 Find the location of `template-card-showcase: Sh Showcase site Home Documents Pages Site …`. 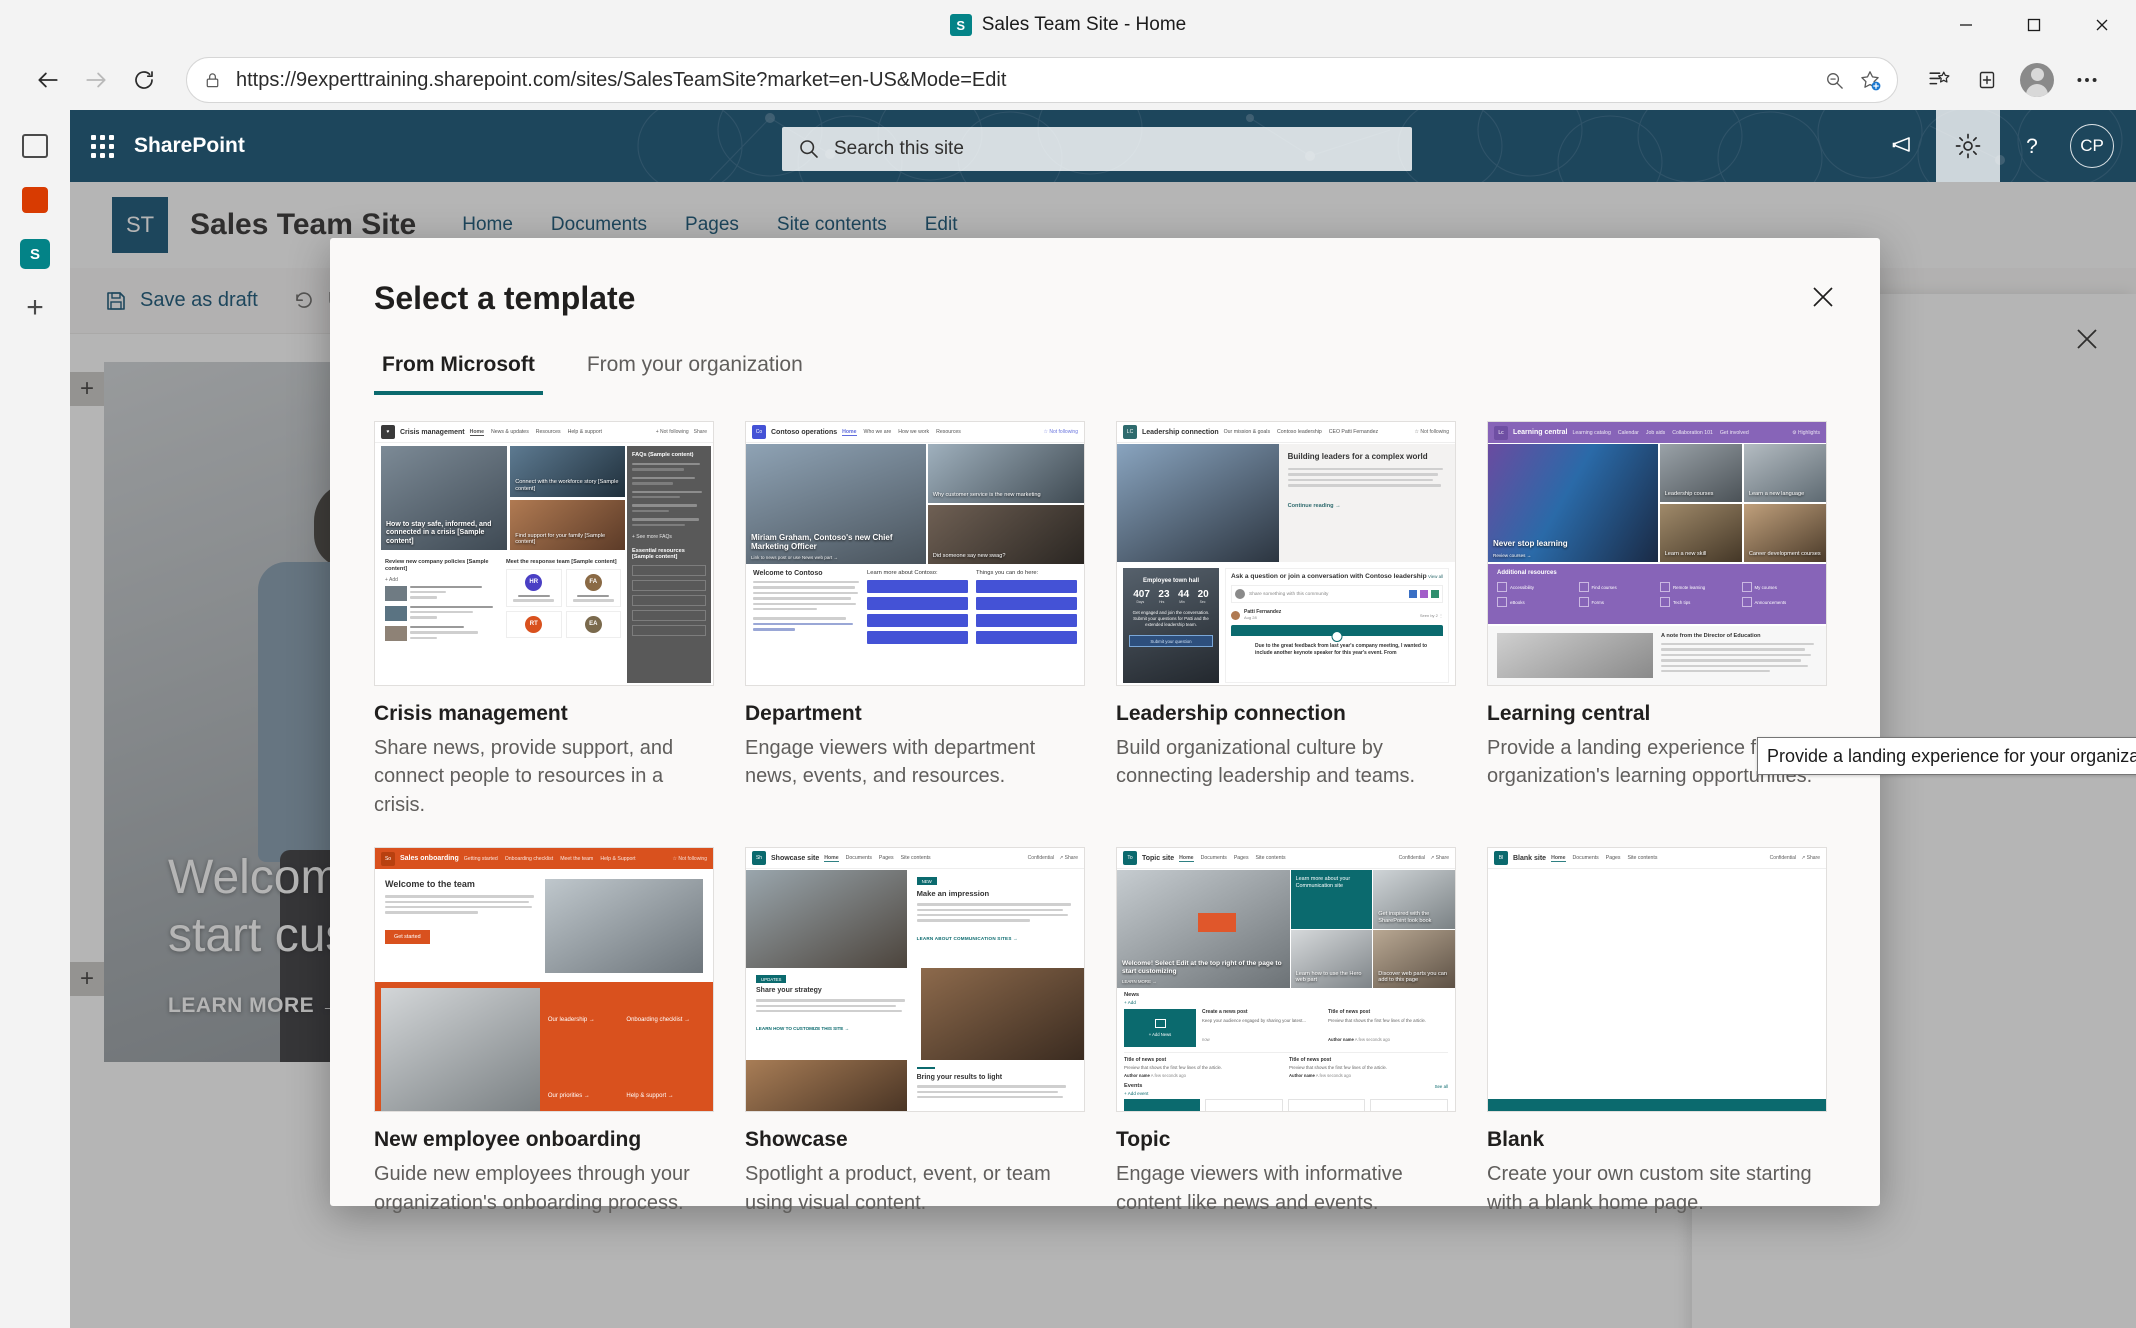

template-card-showcase: Sh Showcase site Home Documents Pages Site … is located at coordinates (915, 1032).